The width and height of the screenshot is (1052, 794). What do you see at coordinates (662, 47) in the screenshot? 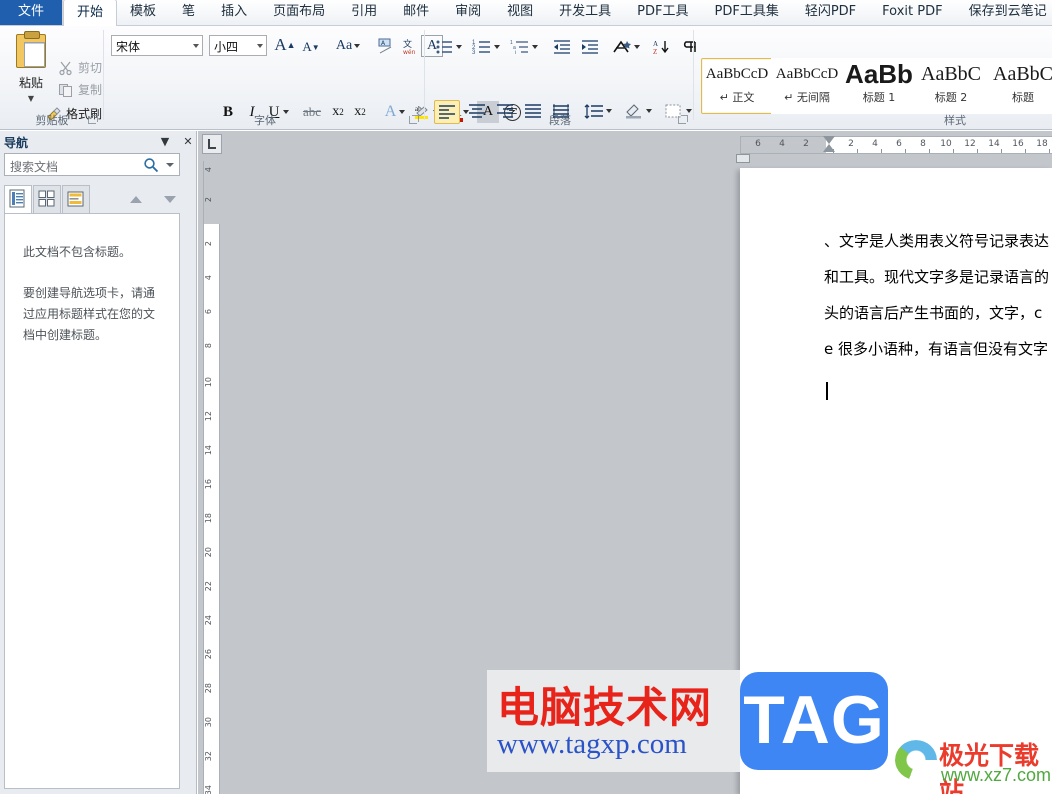
I see `sort-button: AZ` at bounding box center [662, 47].